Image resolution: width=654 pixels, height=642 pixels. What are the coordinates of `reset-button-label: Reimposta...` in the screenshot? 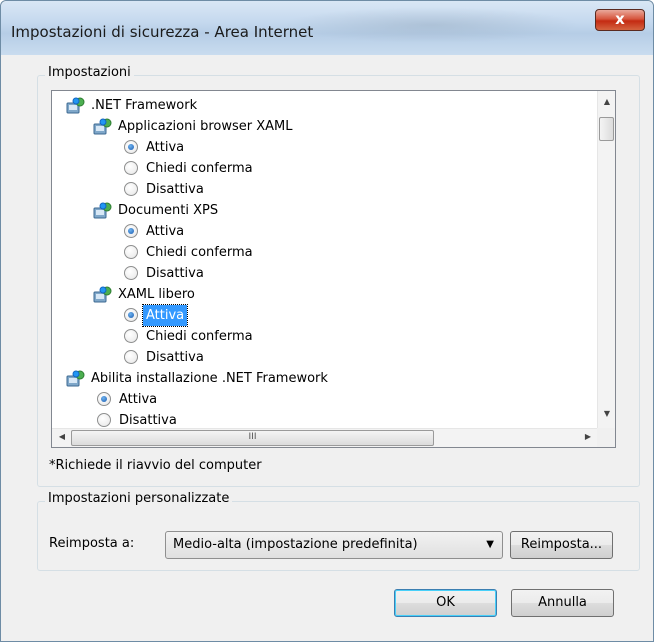 It's located at (561, 544).